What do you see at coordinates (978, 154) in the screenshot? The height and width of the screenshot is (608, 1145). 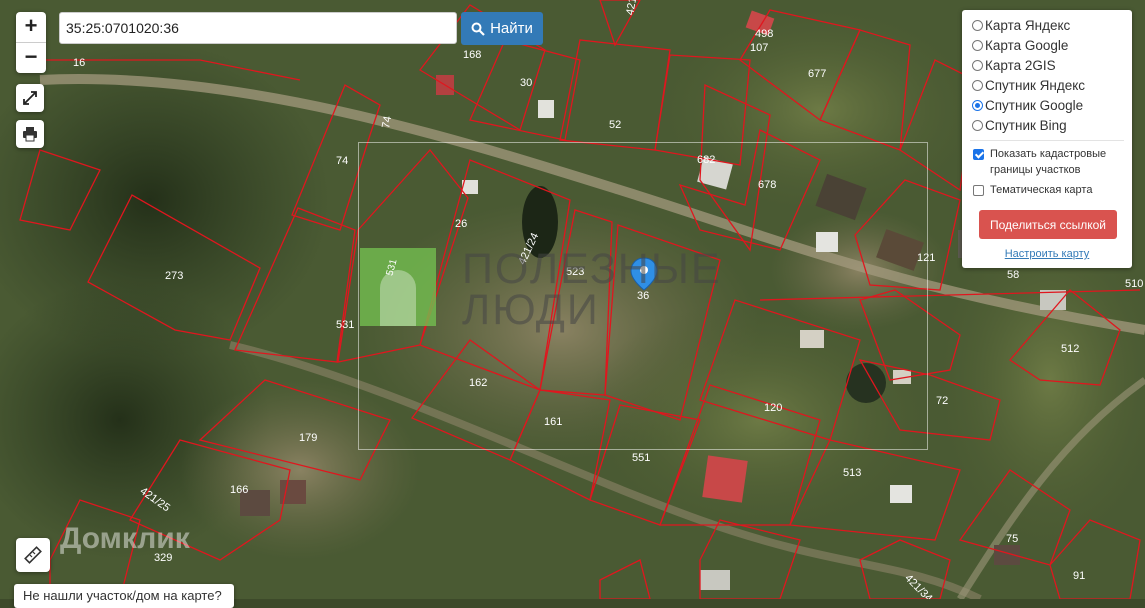 I see `checkbox-checked-icon` at bounding box center [978, 154].